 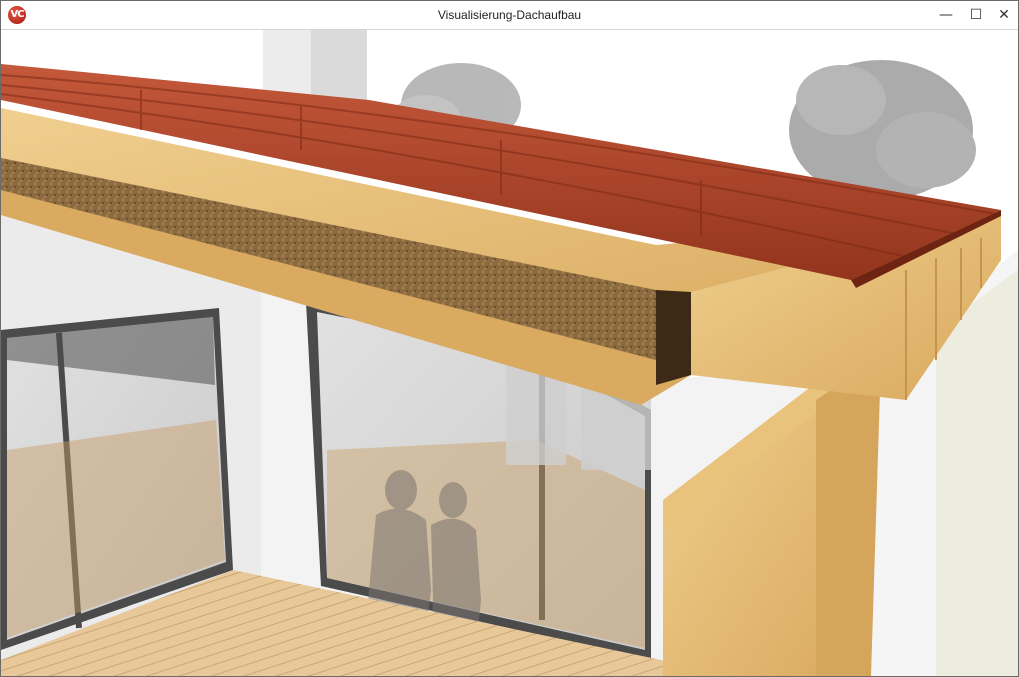 I want to click on minimize-button: —, so click(x=946, y=15).